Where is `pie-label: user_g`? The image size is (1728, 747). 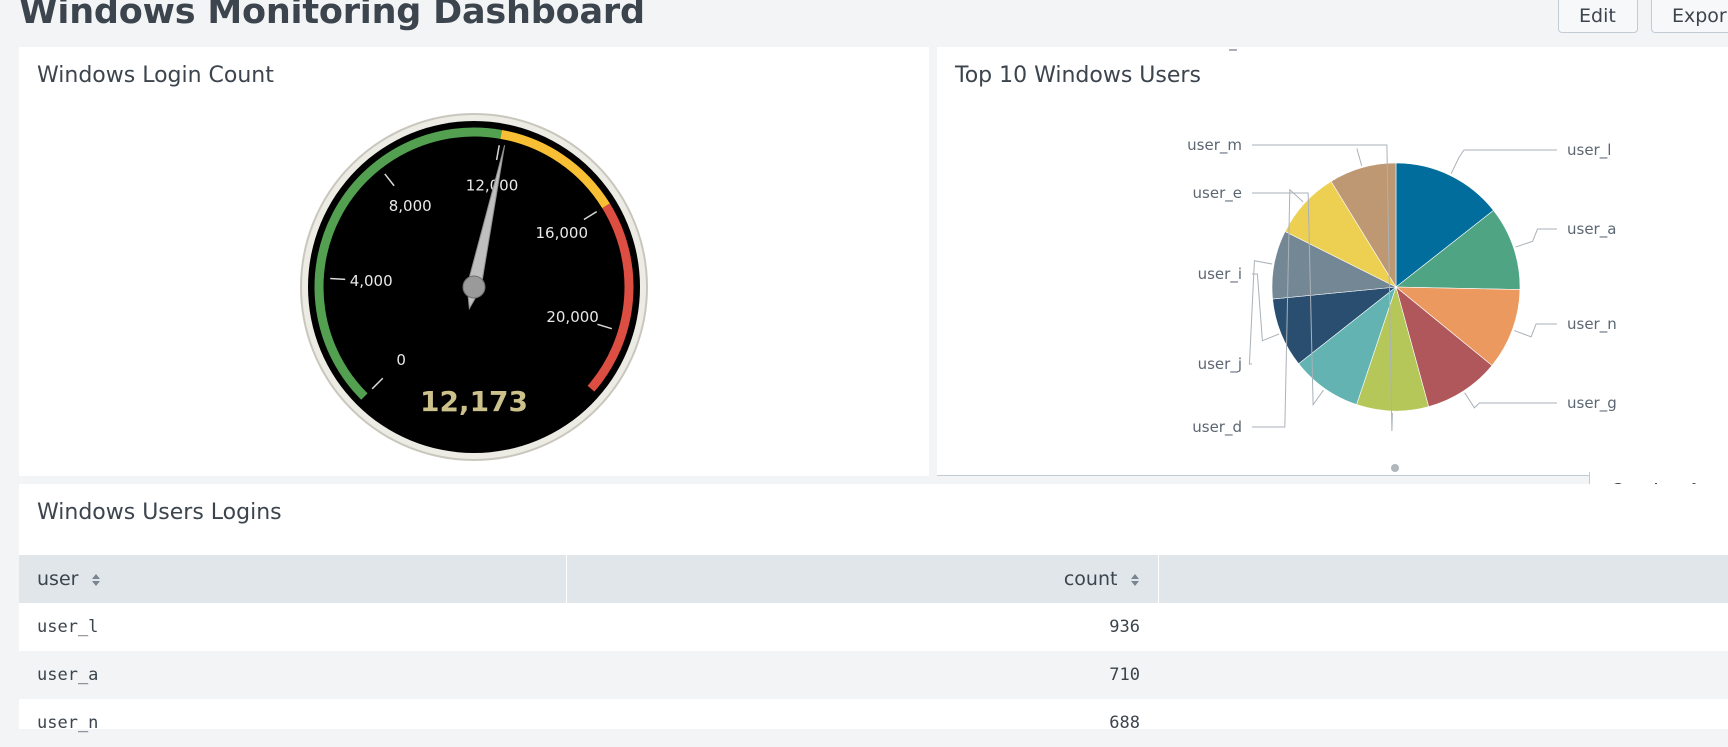 pie-label: user_g is located at coordinates (1592, 403).